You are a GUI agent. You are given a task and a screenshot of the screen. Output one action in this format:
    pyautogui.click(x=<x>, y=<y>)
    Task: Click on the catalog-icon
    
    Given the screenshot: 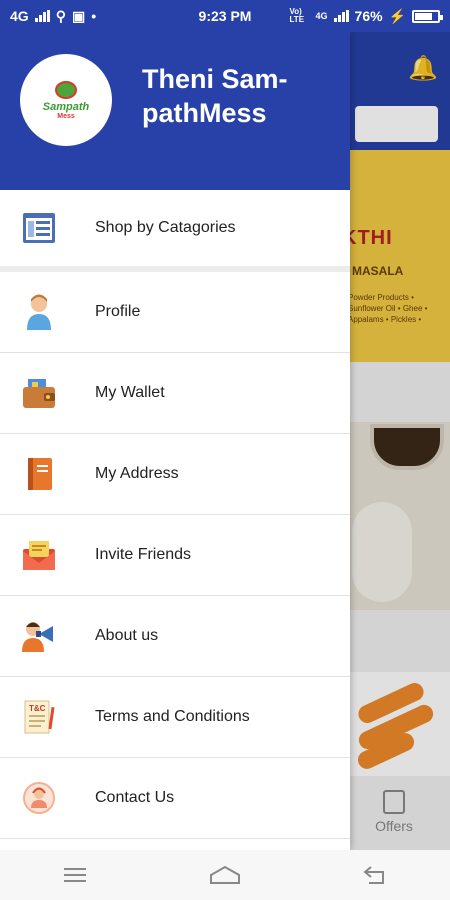 What is the action you would take?
    pyautogui.click(x=39, y=228)
    